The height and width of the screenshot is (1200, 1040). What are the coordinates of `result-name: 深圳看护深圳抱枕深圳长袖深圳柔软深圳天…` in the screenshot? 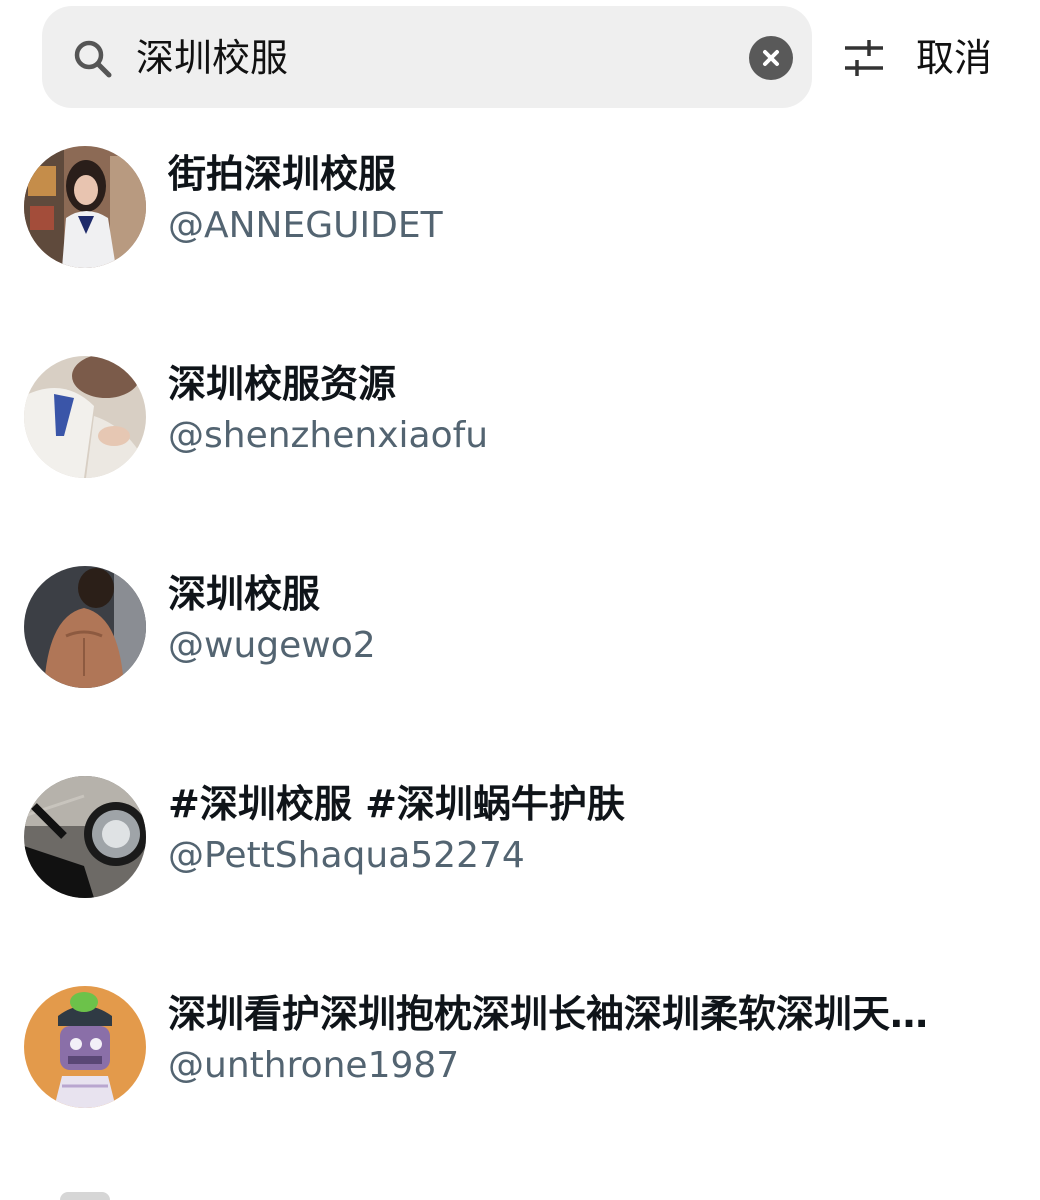 It's located at (548, 1014).